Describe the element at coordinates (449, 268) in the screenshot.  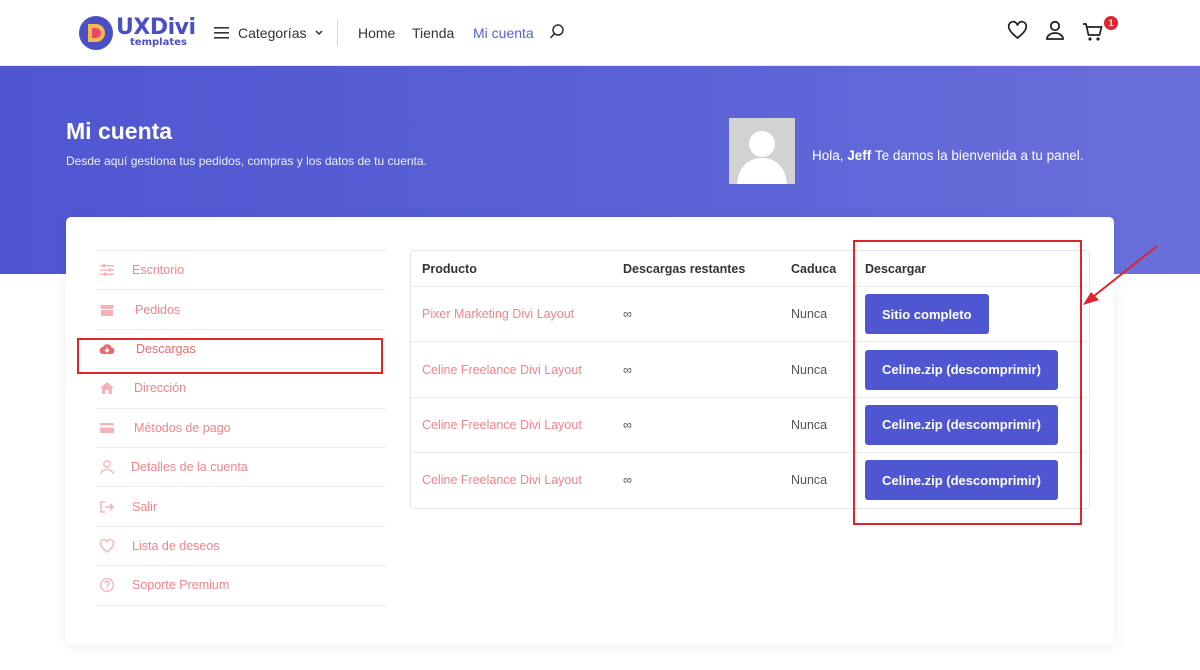
I see `column-header-producto: Producto` at that location.